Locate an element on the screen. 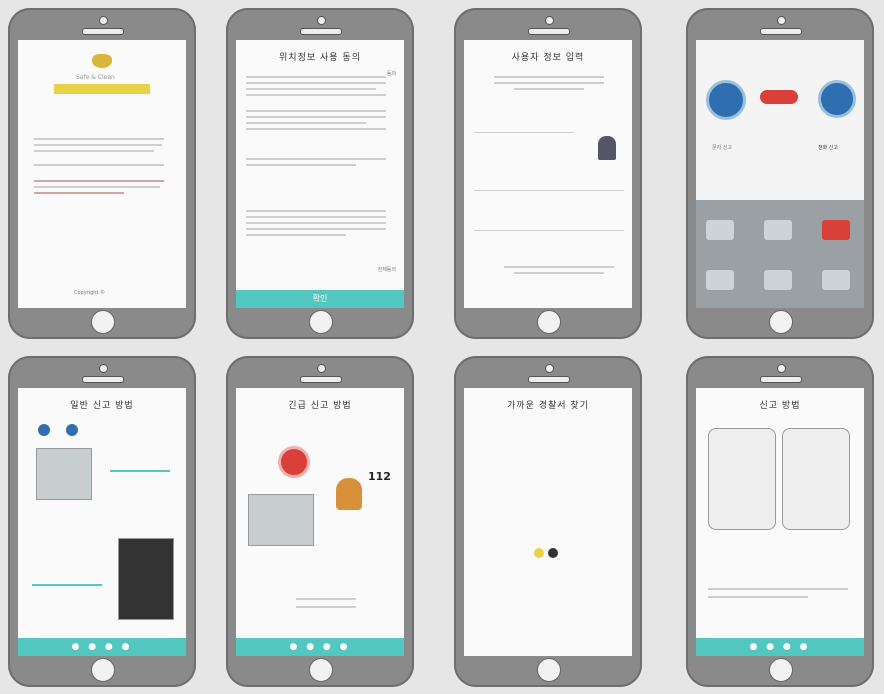  address-field is located at coordinates (549, 230).